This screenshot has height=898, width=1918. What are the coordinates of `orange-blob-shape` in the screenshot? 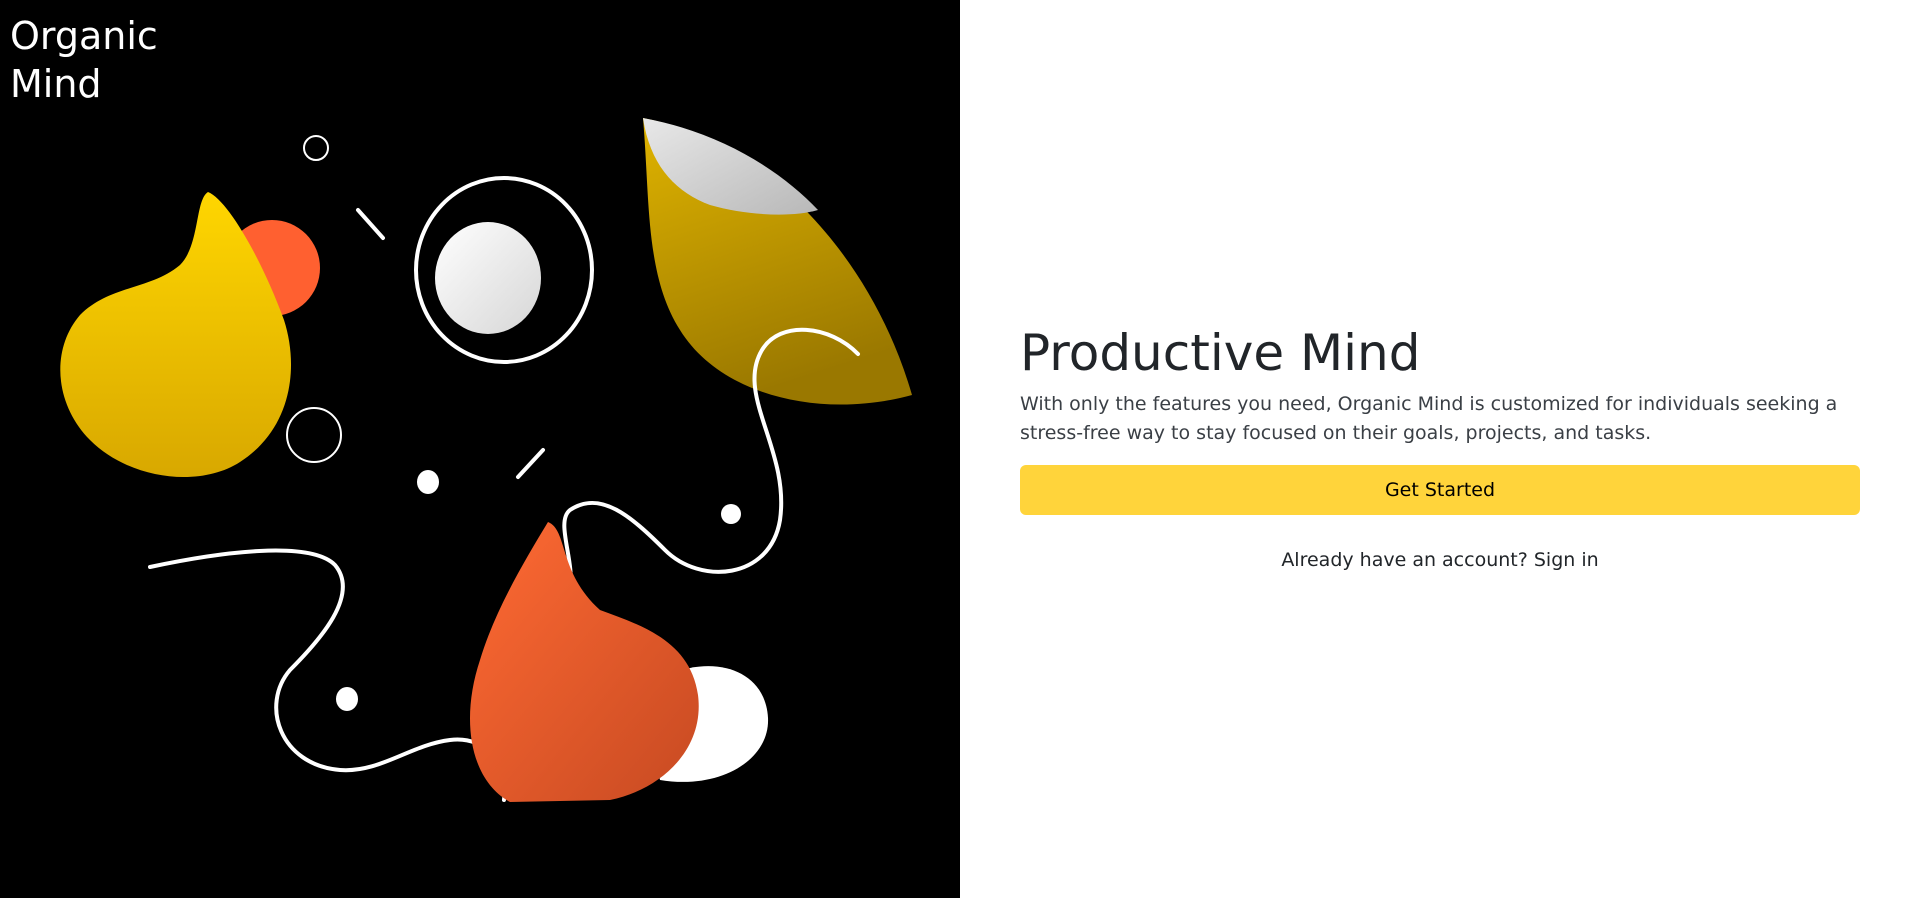 It's located at (584, 662).